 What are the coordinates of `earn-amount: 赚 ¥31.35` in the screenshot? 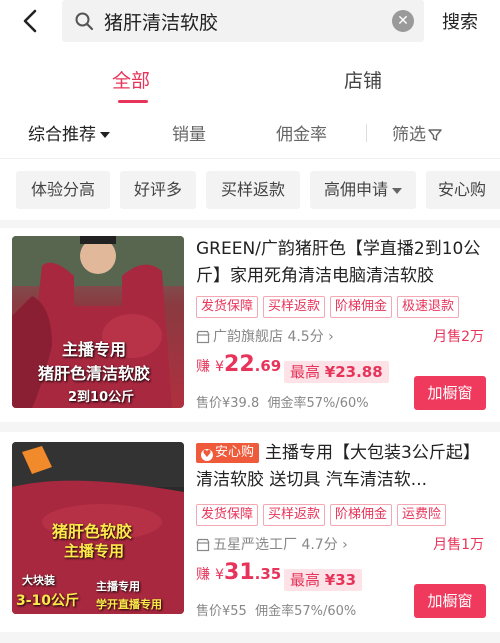 It's located at (238, 572).